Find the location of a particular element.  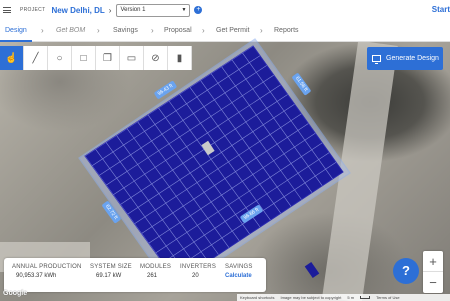

project-label: PROJECT is located at coordinates (33, 10).